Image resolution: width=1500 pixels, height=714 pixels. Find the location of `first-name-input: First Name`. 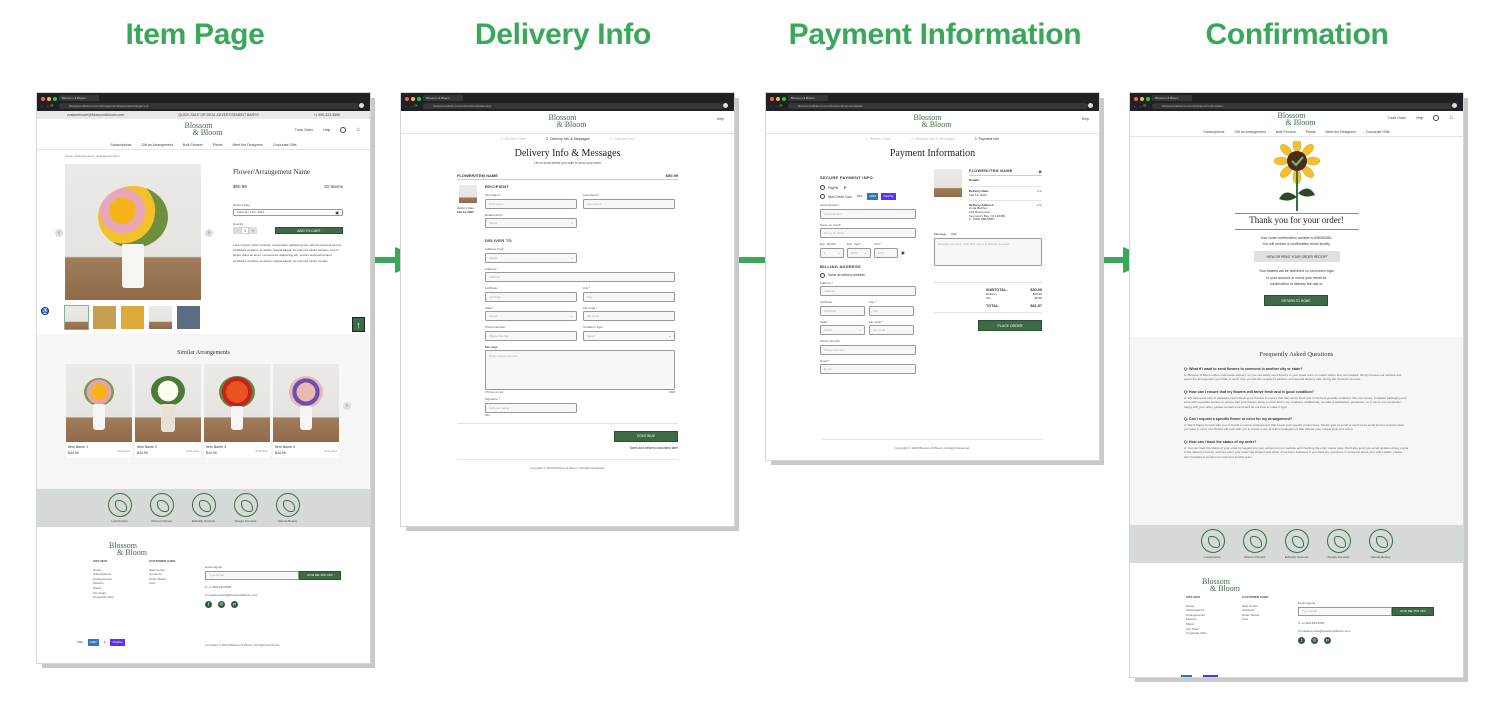

first-name-input: First Name is located at coordinates (531, 203).